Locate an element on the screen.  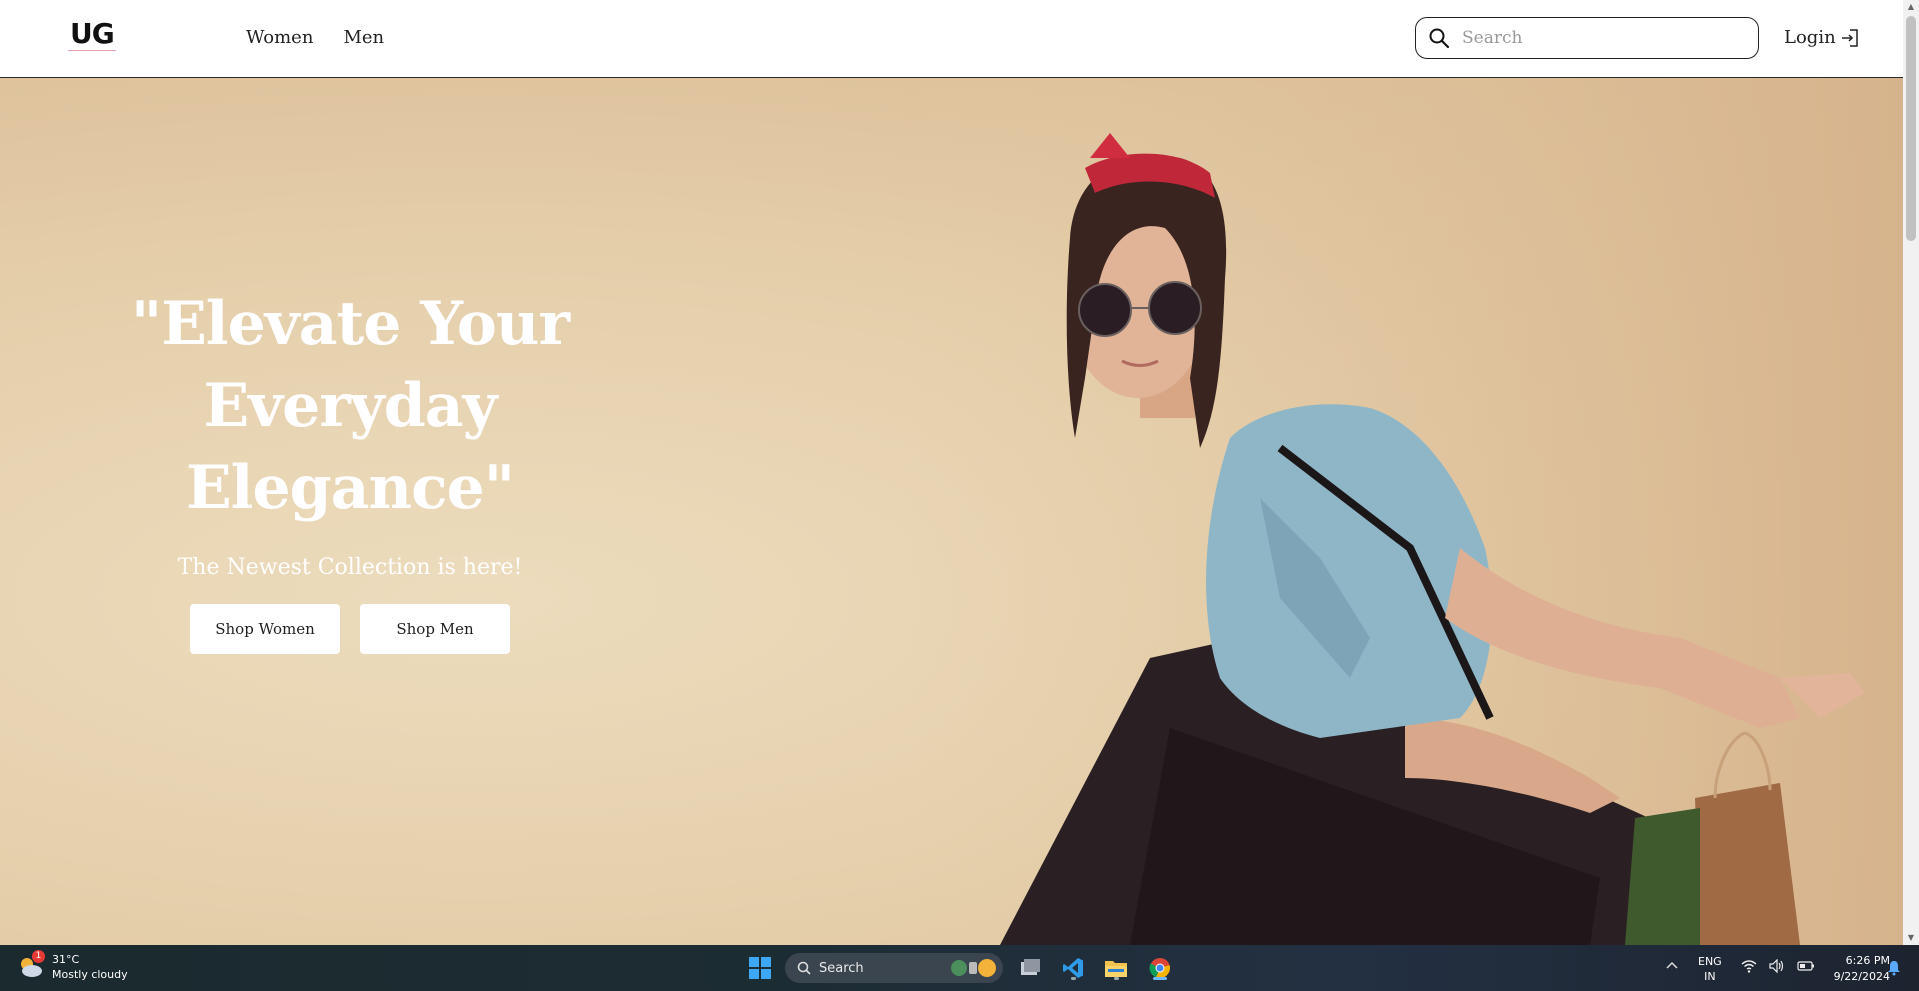
scroll-up-arrow-icon: ▲ is located at coordinates (1911, 7).